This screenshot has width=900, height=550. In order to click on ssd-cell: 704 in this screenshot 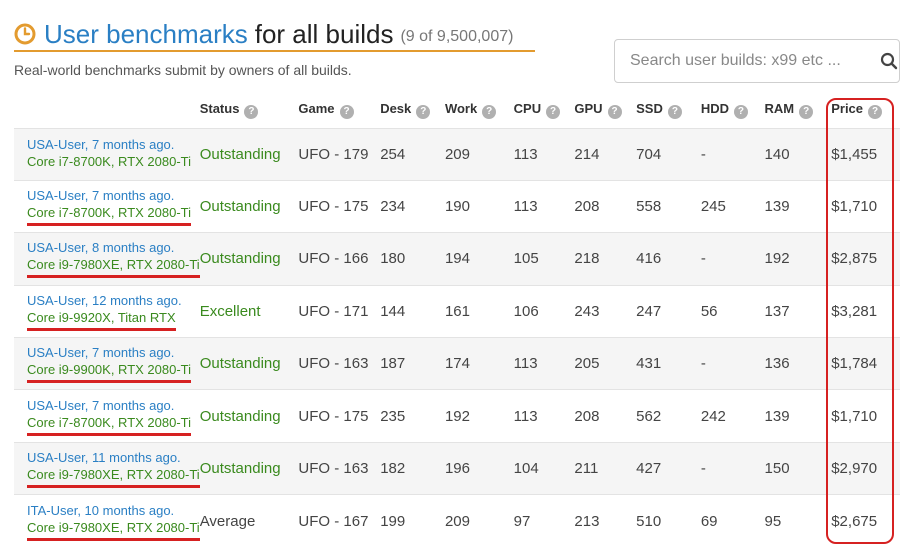, I will do `click(668, 154)`.